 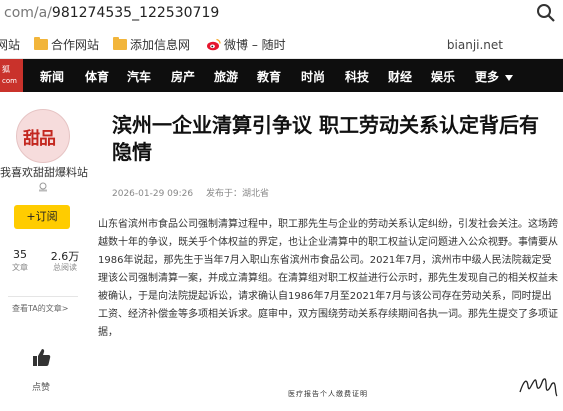 What do you see at coordinates (40, 388) in the screenshot?
I see `like-label: 点赞` at bounding box center [40, 388].